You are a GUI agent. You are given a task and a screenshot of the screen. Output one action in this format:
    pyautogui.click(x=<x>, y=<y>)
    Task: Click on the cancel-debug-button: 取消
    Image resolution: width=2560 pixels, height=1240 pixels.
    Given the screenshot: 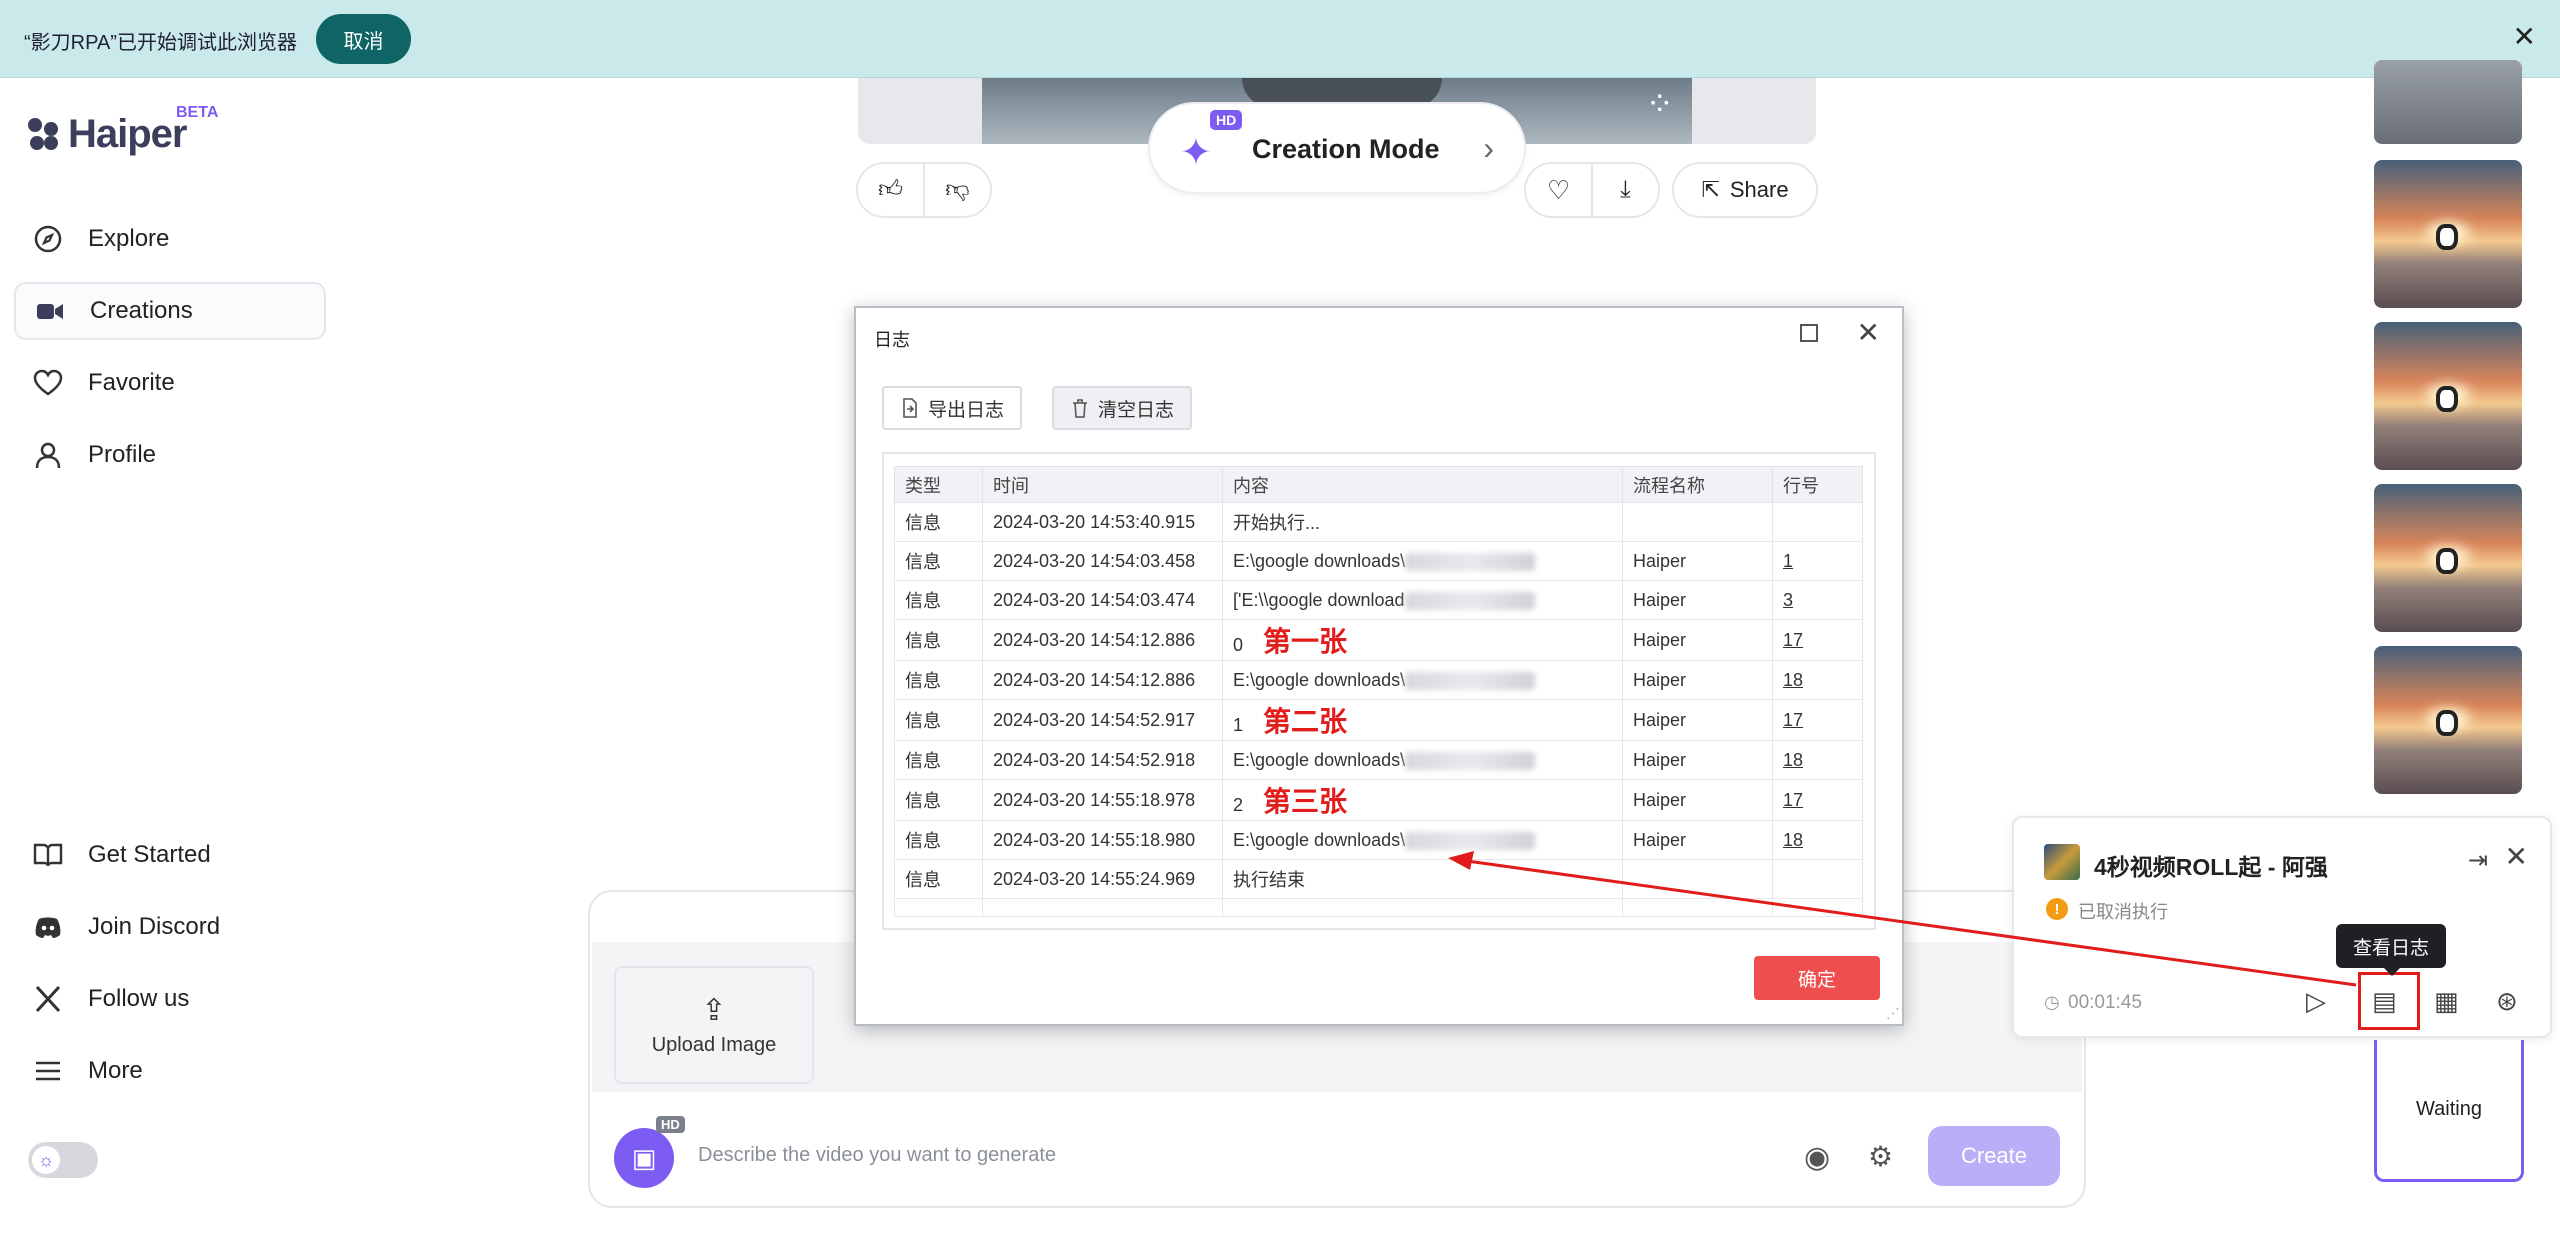 What is the action you would take?
    pyautogui.click(x=363, y=39)
    